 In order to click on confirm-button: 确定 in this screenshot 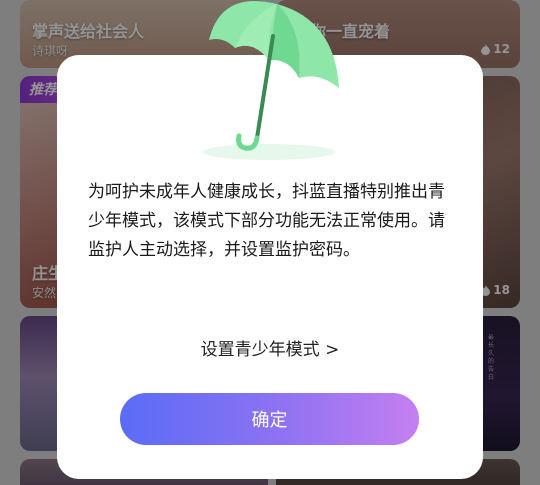, I will do `click(269, 419)`.